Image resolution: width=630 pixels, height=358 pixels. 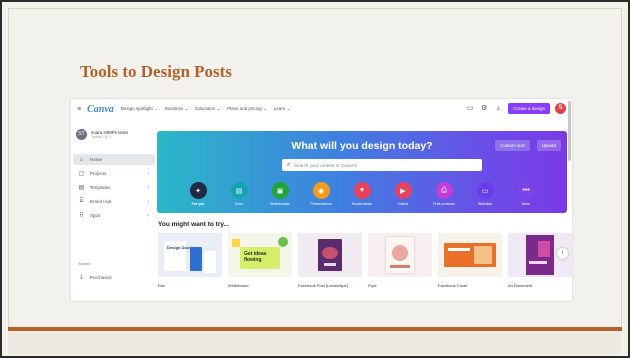 What do you see at coordinates (114, 187) in the screenshot?
I see `sidebar-item-templates: ▤ Templates ›` at bounding box center [114, 187].